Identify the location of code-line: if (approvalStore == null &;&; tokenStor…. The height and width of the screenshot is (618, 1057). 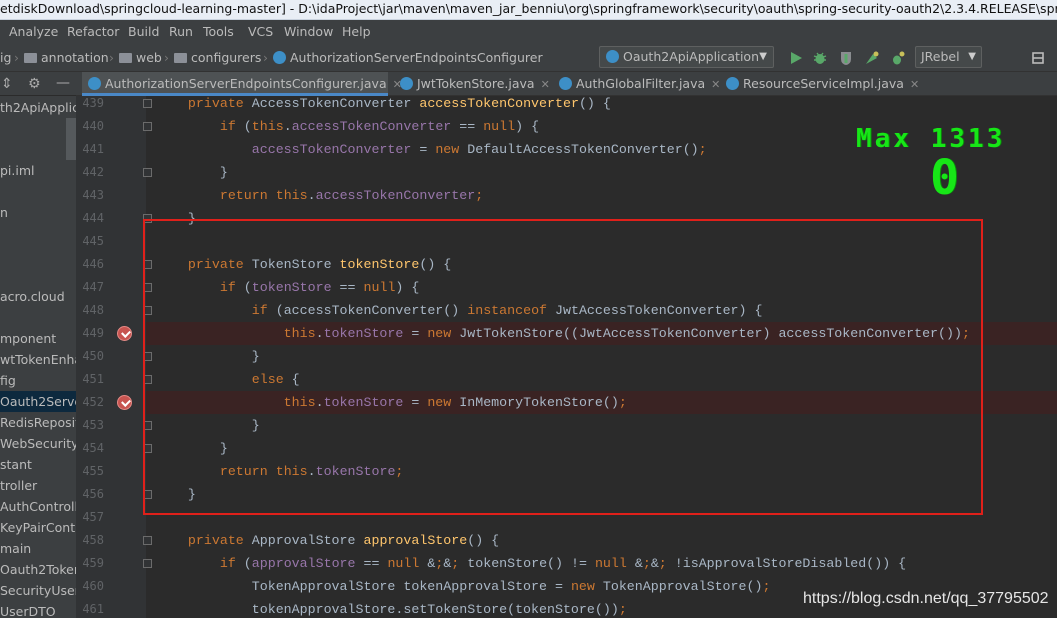
(601, 563).